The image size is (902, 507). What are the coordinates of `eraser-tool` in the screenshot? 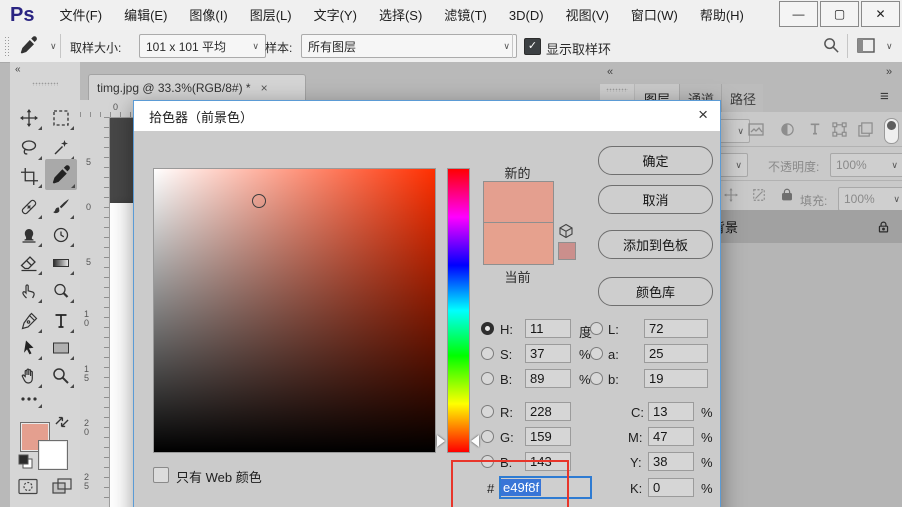 It's located at (29, 263).